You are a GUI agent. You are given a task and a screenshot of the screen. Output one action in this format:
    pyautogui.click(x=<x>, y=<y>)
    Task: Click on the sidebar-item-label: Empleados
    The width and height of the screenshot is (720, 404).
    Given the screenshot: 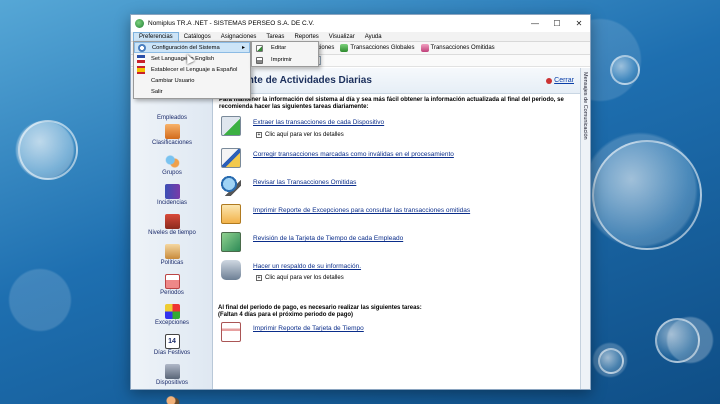 What is the action you would take?
    pyautogui.click(x=172, y=118)
    